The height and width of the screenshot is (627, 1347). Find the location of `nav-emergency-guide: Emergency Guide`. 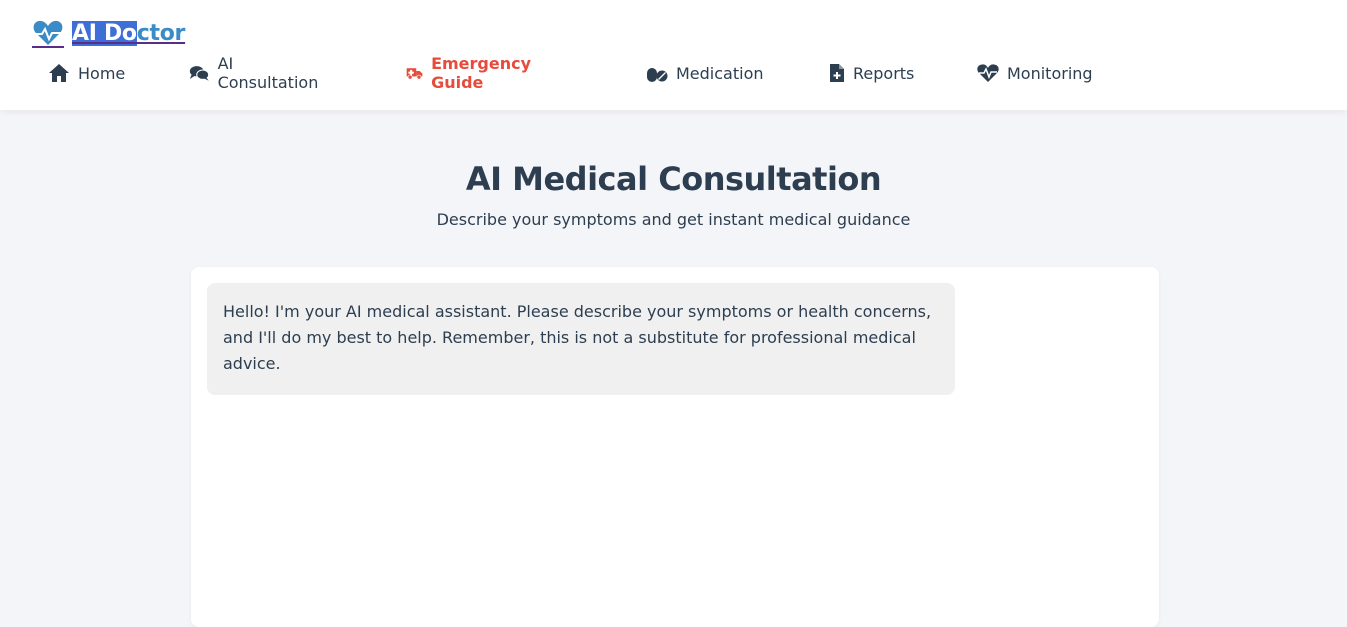

nav-emergency-guide: Emergency Guide is located at coordinates (472, 73).